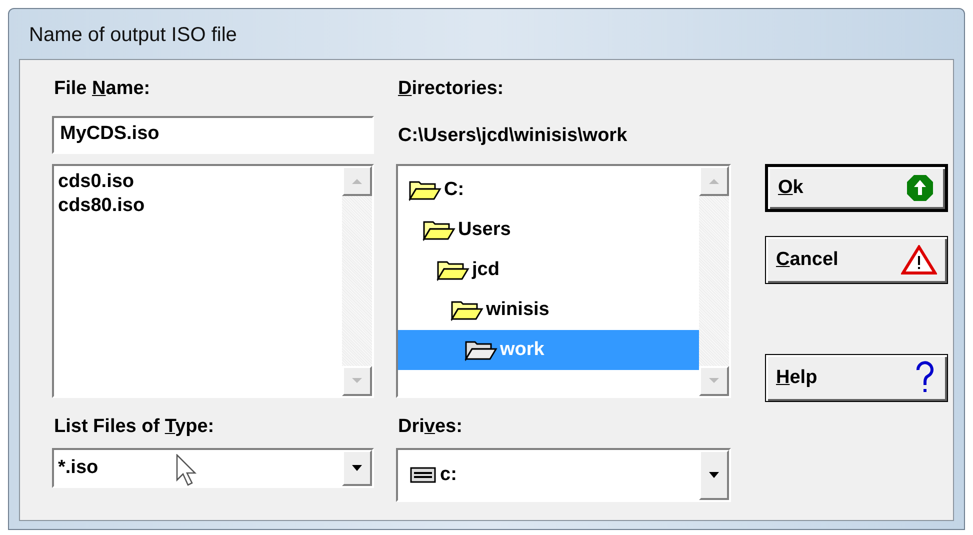 This screenshot has height=535, width=973. Describe the element at coordinates (856, 188) in the screenshot. I see `ok-button: Ok` at that location.